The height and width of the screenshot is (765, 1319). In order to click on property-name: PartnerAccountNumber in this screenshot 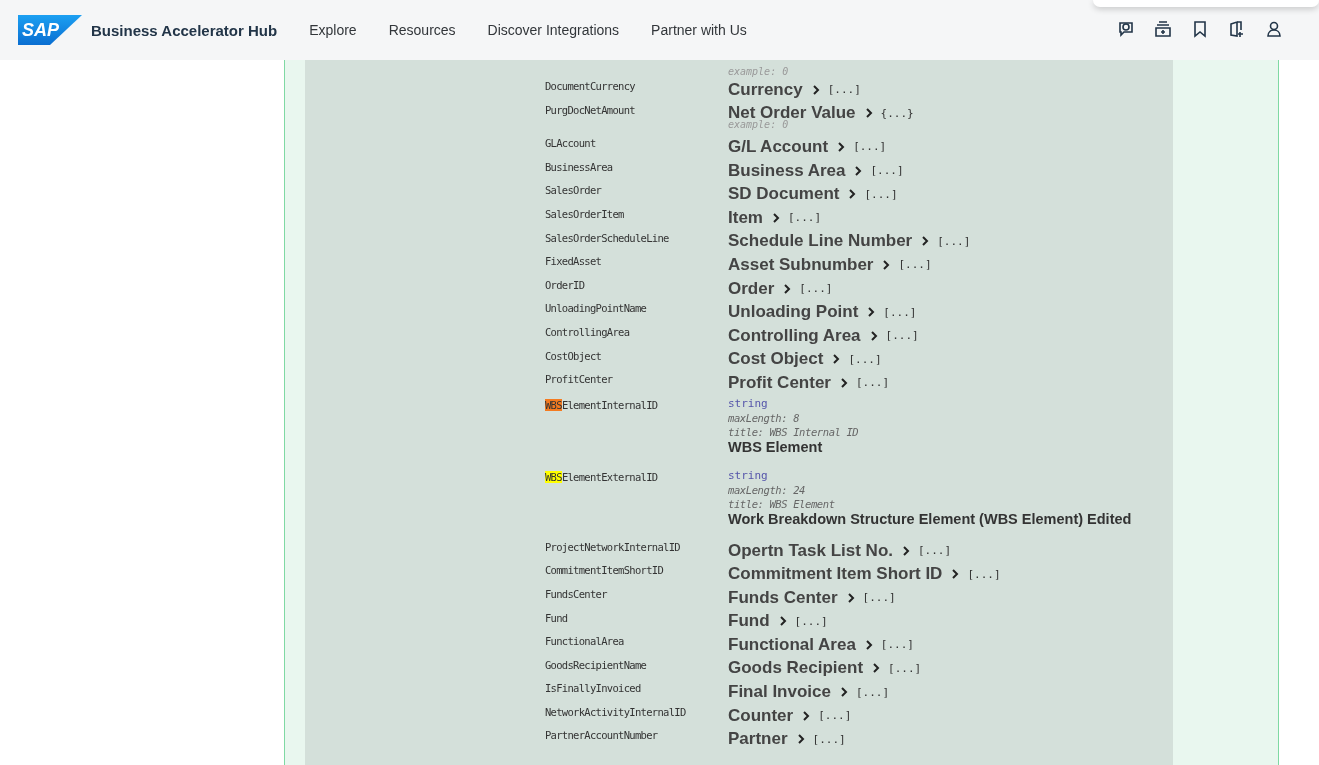, I will do `click(602, 736)`.